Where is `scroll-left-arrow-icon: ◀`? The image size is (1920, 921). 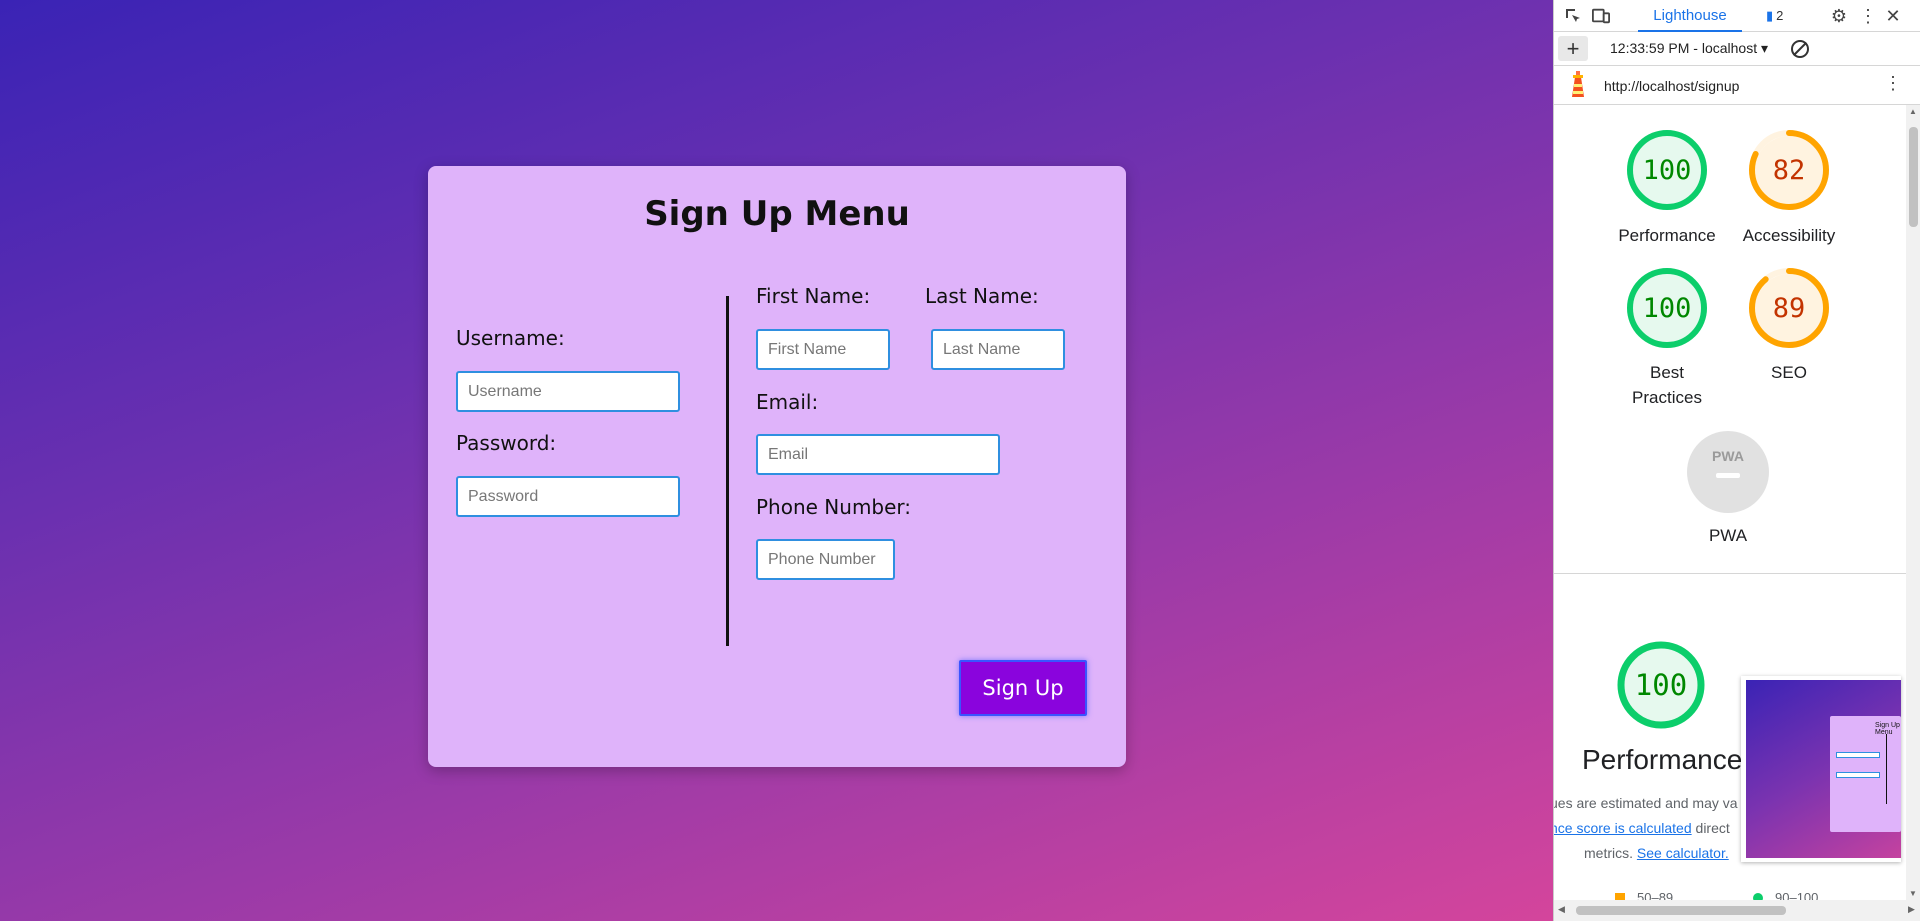
scroll-left-arrow-icon: ◀ is located at coordinates (1561, 909).